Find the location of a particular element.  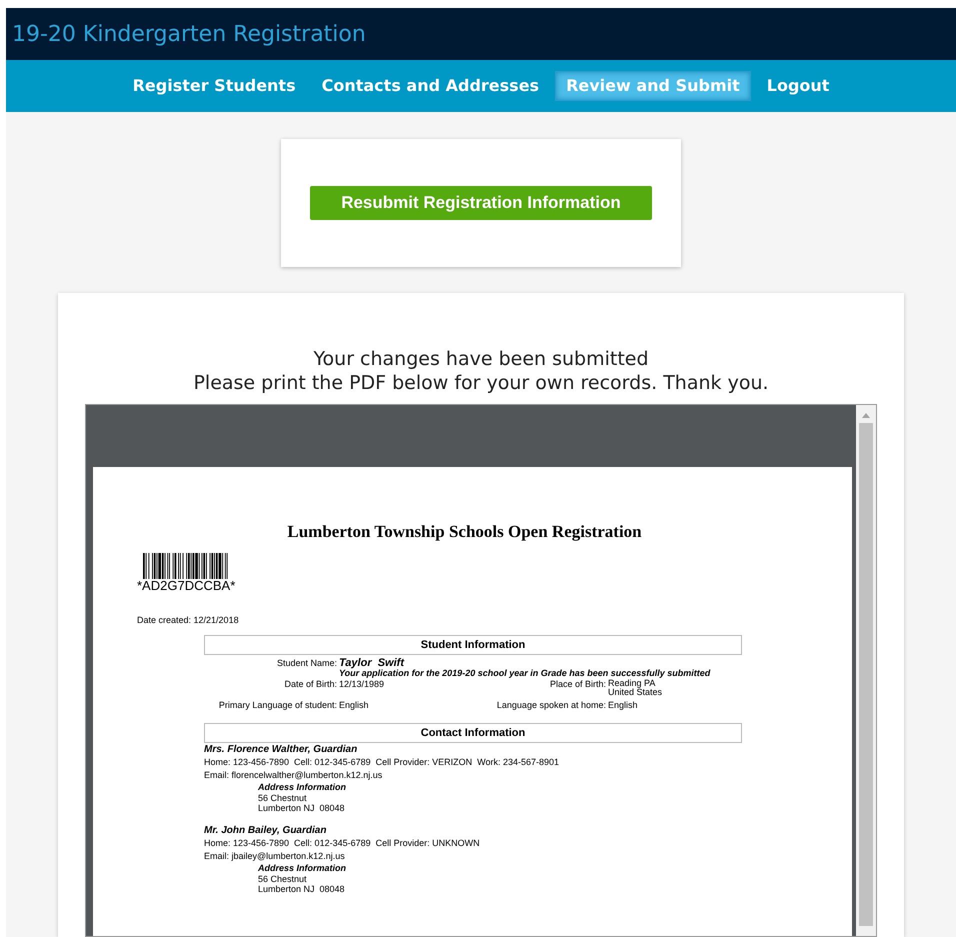

contact-name: Mr. John Bailey, Guardian is located at coordinates (266, 830).